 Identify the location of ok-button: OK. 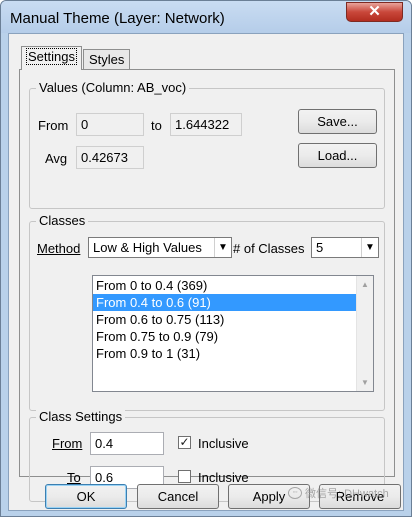
(86, 496).